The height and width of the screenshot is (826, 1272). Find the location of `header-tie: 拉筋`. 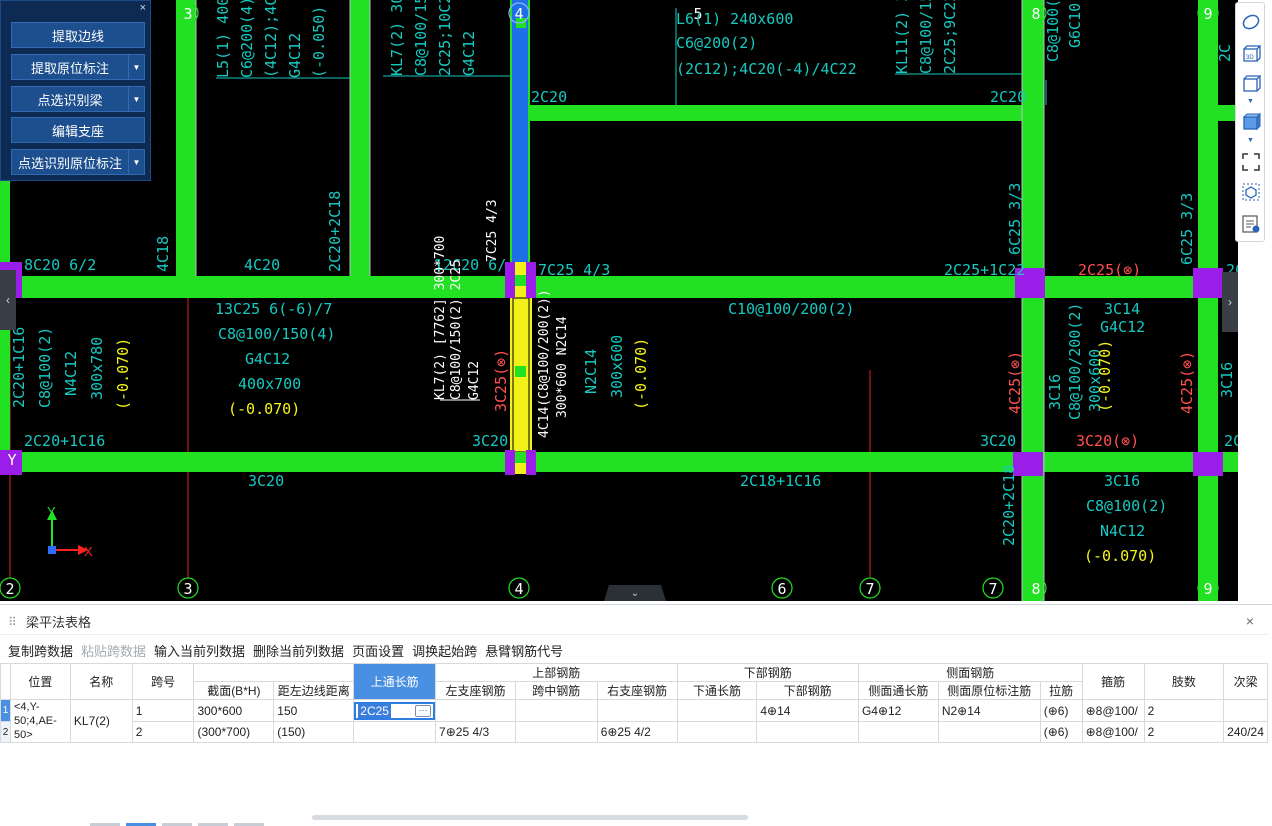

header-tie: 拉筋 is located at coordinates (1061, 690).